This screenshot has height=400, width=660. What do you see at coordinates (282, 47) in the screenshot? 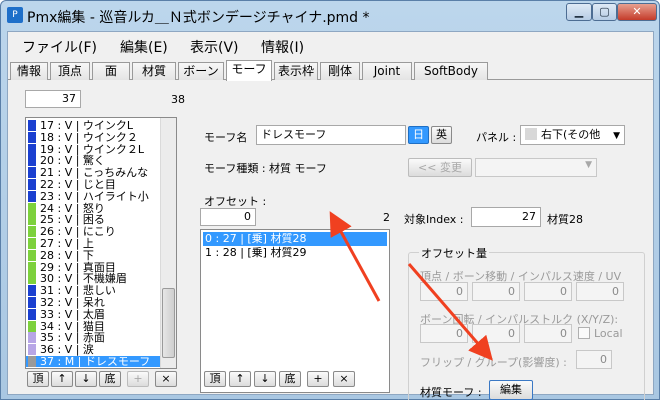
I see `menu-info: 情報(I)` at bounding box center [282, 47].